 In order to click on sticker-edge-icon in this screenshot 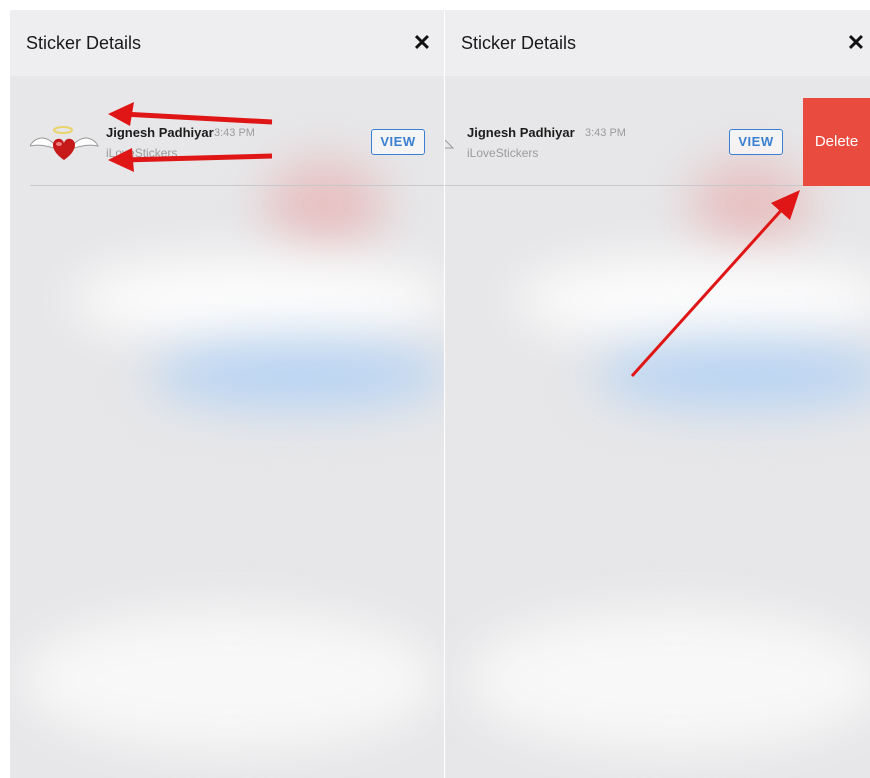, I will do `click(450, 144)`.